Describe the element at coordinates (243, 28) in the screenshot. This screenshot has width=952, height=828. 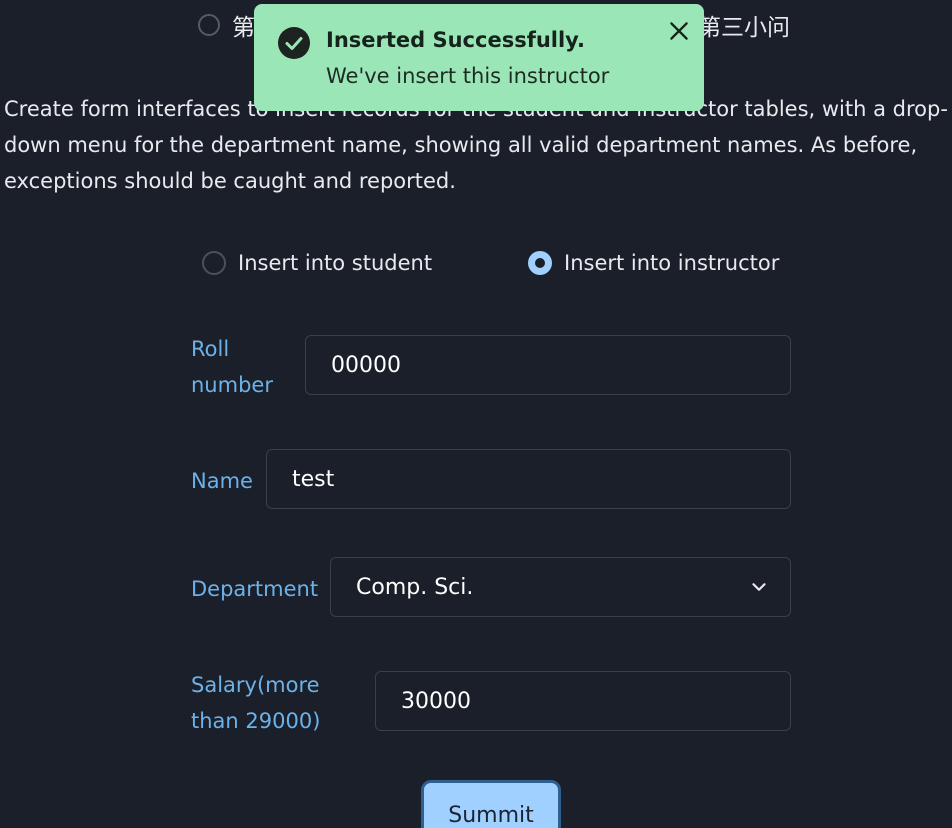
I see `question-tab-first-label: 第` at that location.